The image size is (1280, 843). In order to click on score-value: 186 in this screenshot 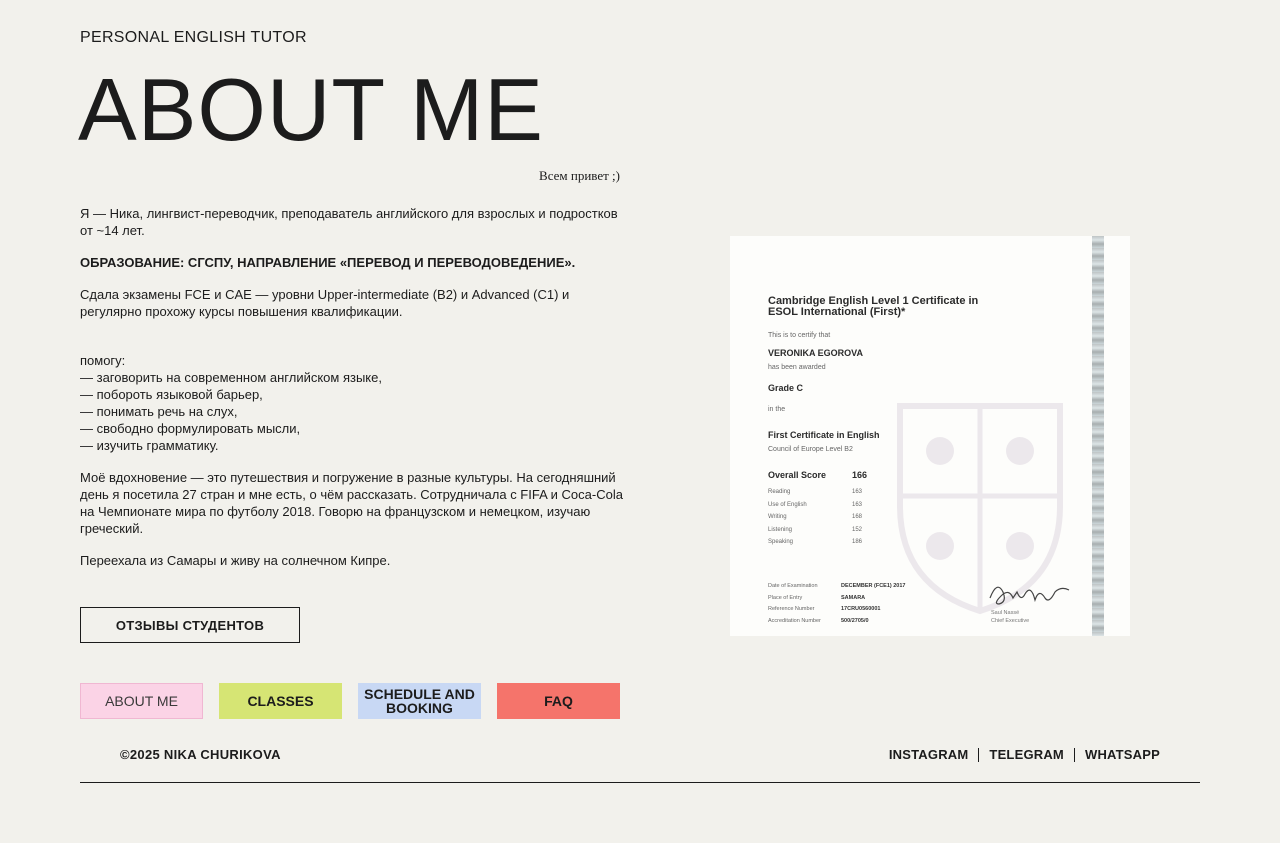, I will do `click(857, 542)`.